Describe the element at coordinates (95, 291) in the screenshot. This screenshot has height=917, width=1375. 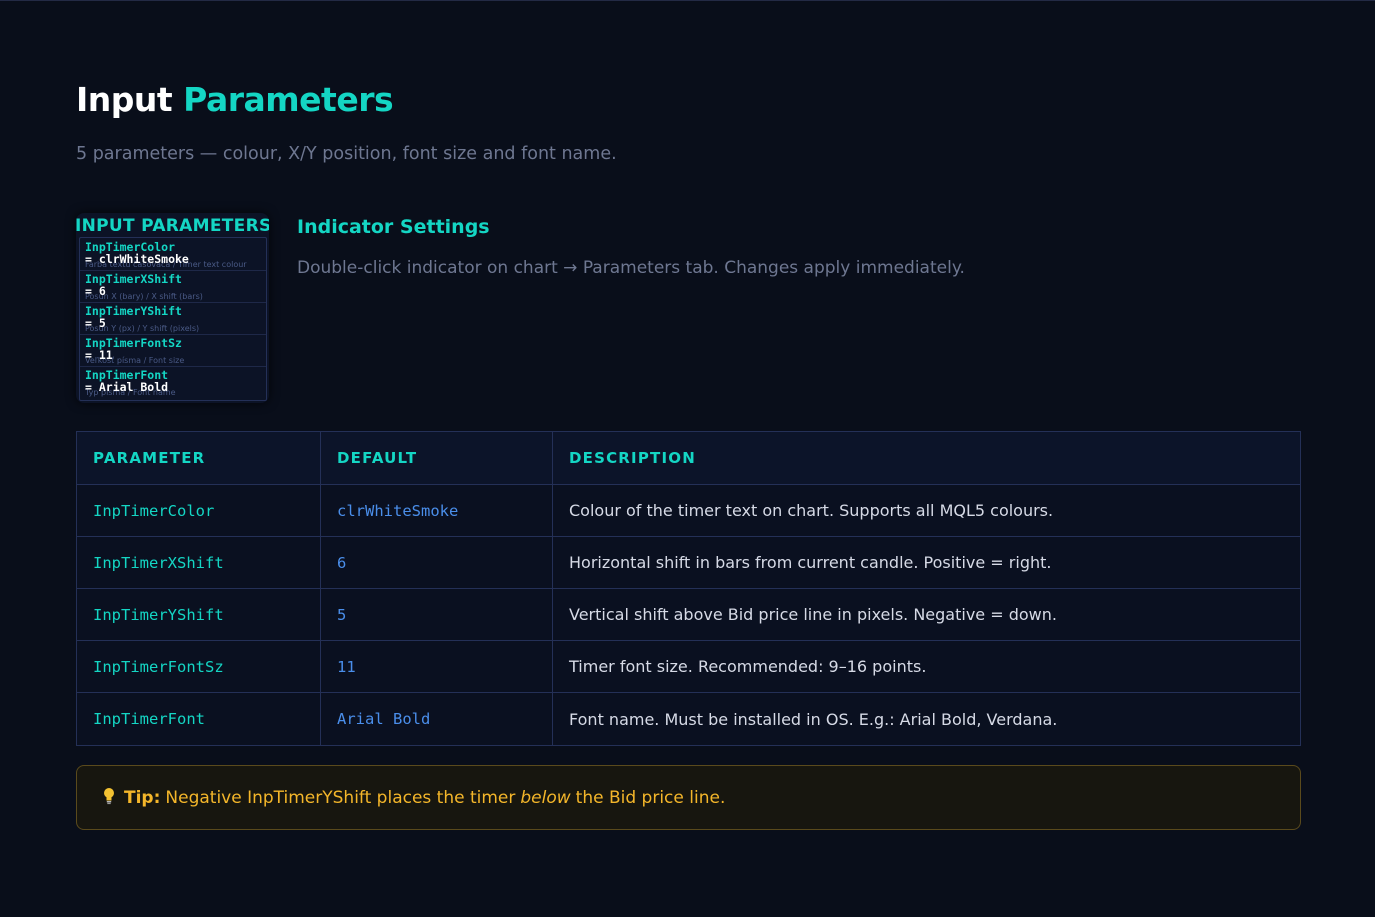
I see `preview-param-value: = 6` at that location.